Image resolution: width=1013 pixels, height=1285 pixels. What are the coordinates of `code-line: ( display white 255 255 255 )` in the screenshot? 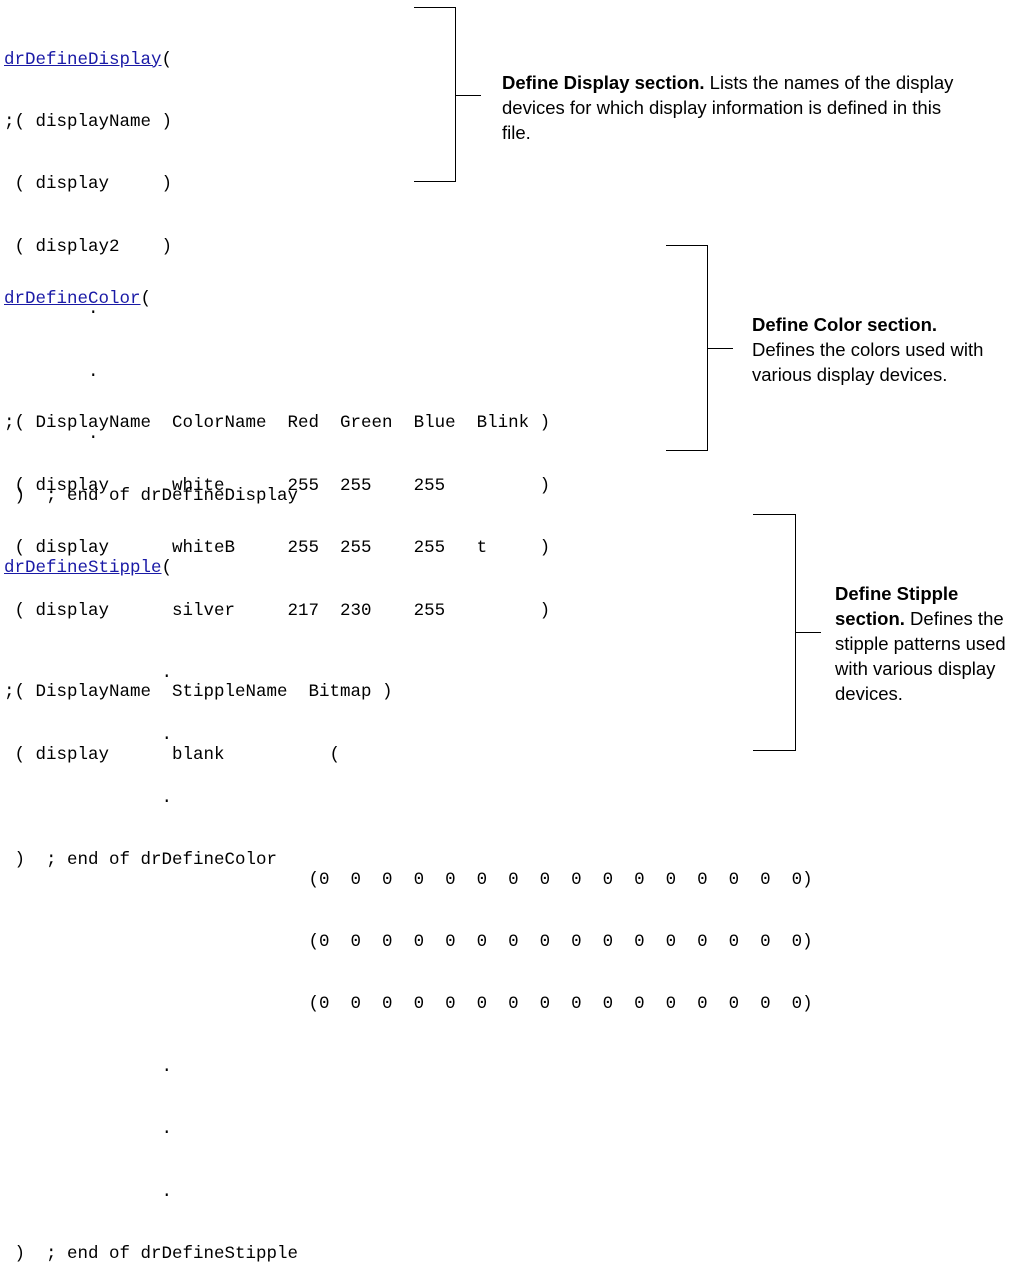 It's located at (277, 485).